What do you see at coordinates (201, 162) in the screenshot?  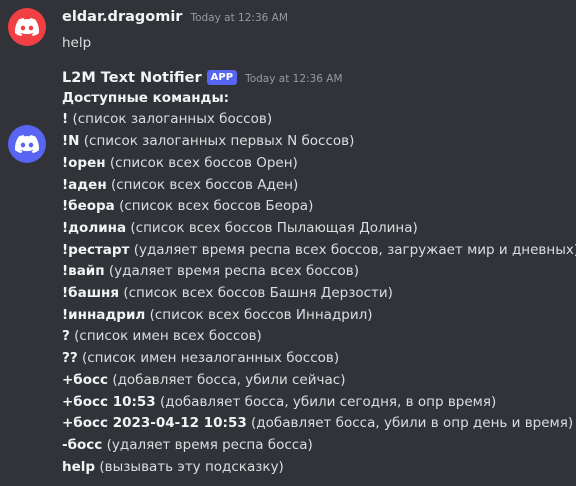 I see `command-description: (список всех боссов Орен)` at bounding box center [201, 162].